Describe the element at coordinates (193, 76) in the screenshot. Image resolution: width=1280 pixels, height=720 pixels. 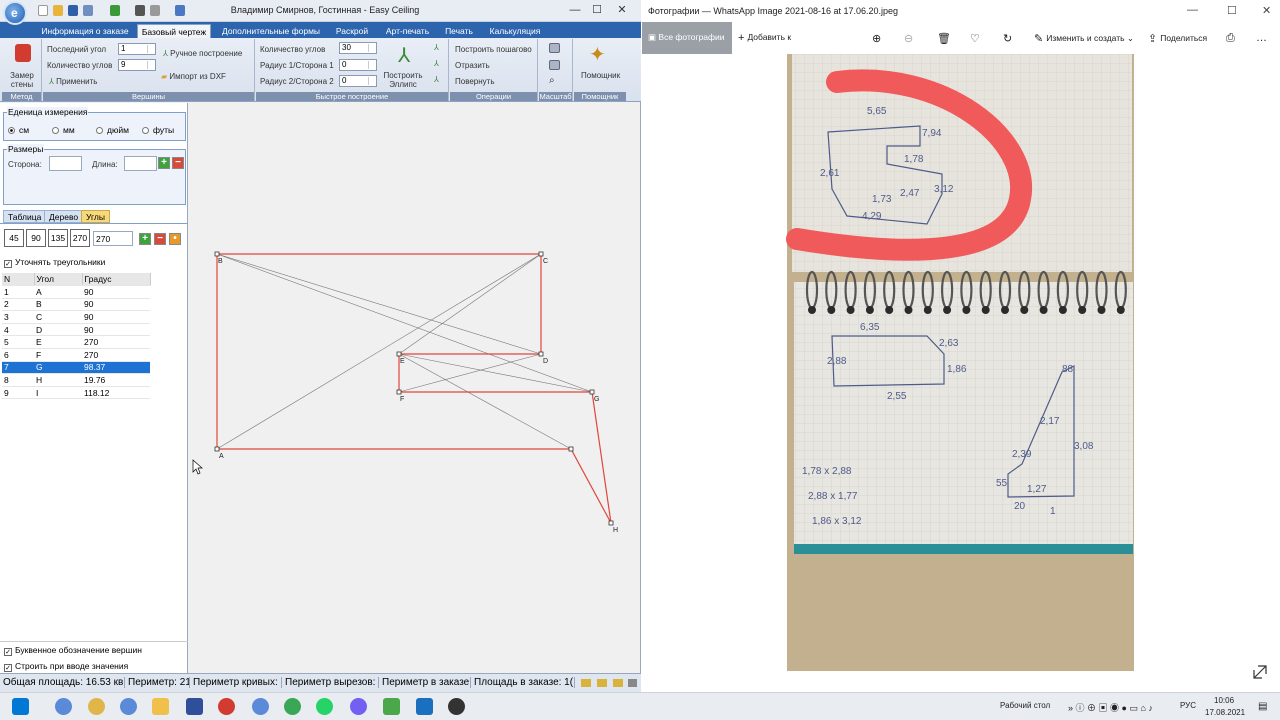
I see `import-dxf-button: ▰ Импорт из DXF` at that location.